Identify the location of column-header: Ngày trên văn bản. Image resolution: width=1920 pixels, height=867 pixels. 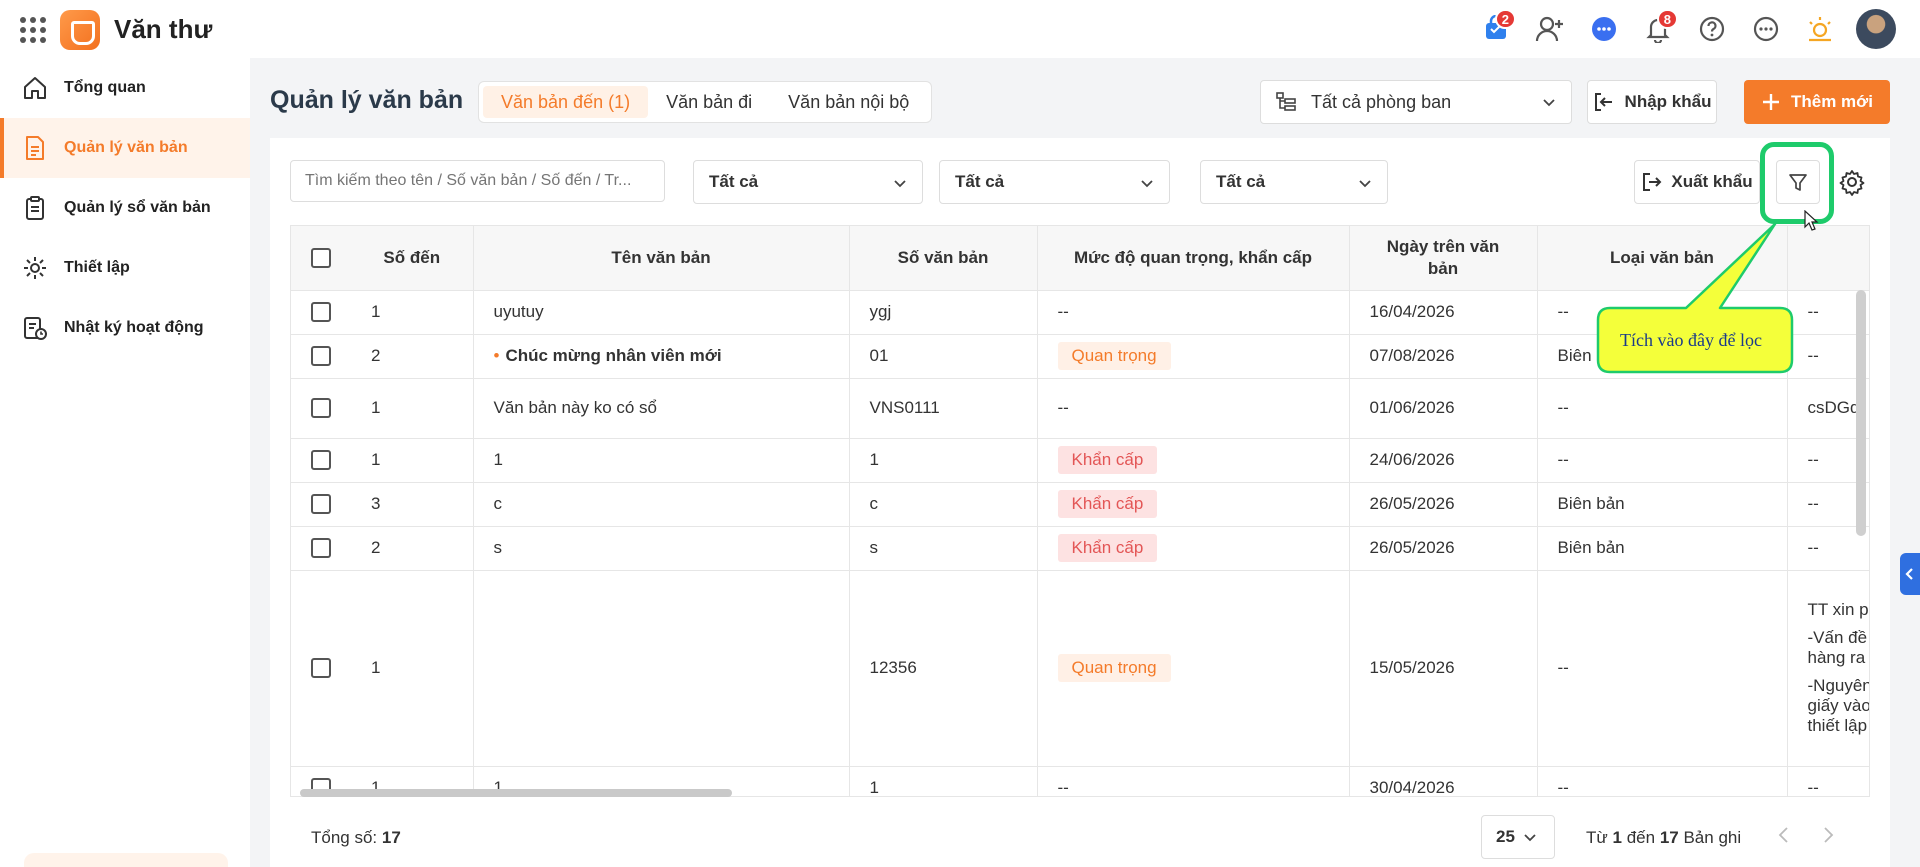
(1443, 258).